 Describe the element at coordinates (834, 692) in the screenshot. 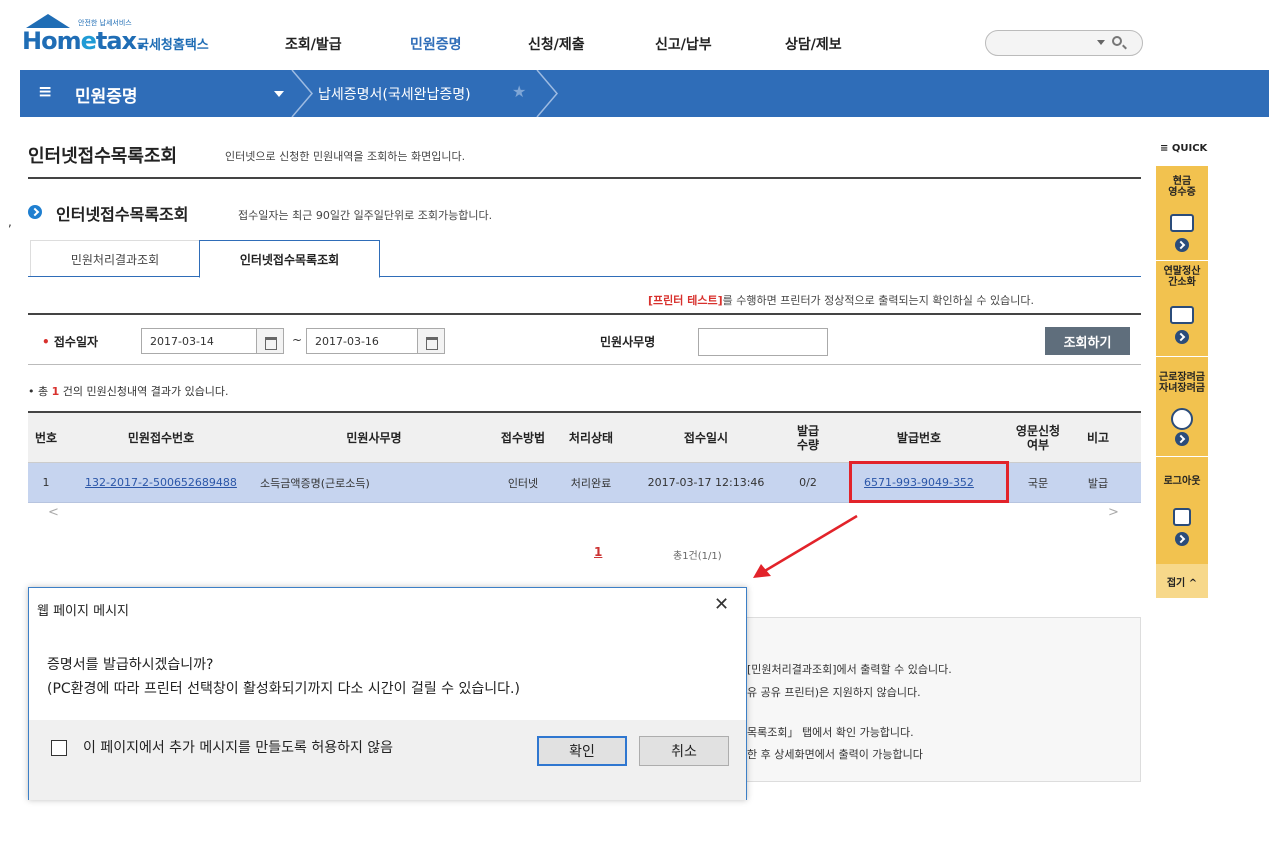

I see `info-line: 유 공유 프린터)은 지원하지 않습니다.` at that location.